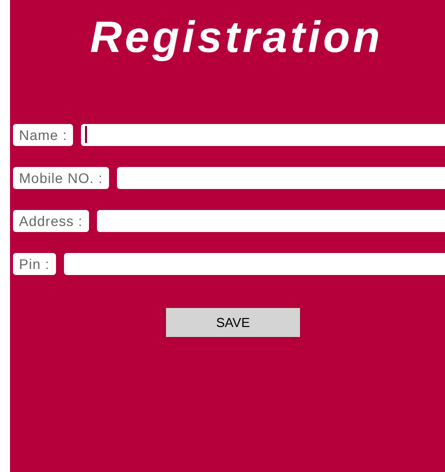 This screenshot has height=472, width=445. What do you see at coordinates (43, 135) in the screenshot?
I see `field-label: Name :` at bounding box center [43, 135].